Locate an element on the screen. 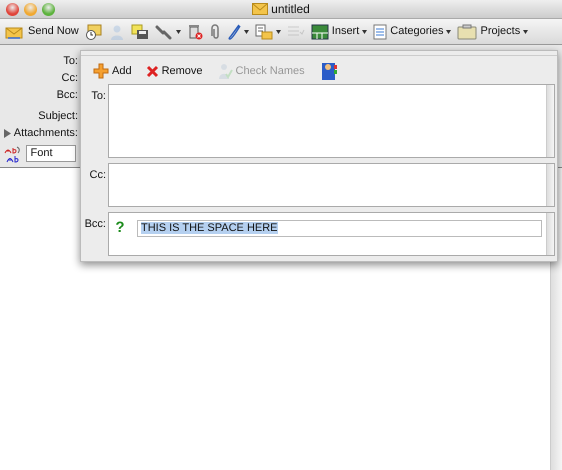 The image size is (562, 470). trash-delete-icon is located at coordinates (194, 32).